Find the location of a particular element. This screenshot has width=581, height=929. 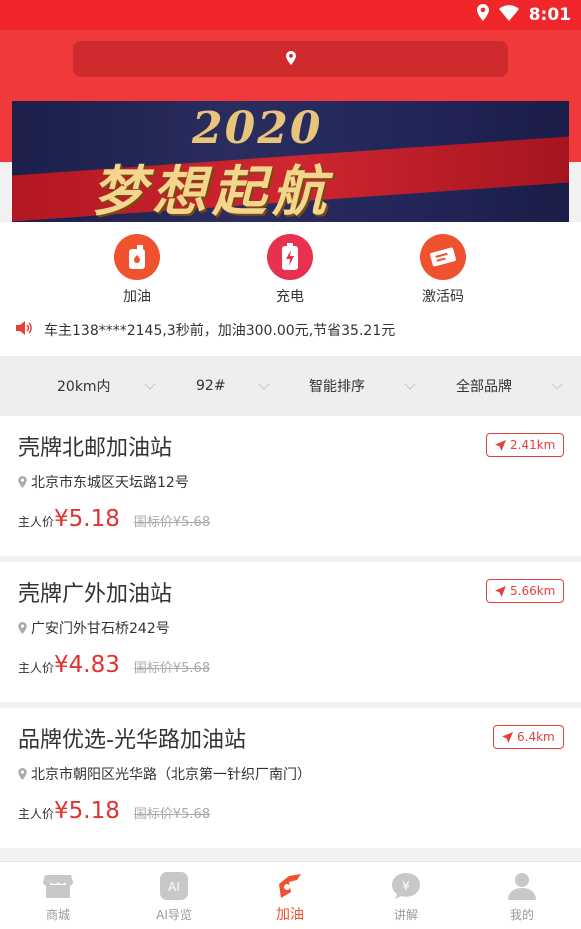

promo-banner: 2020 梦想起航 is located at coordinates (290, 161).